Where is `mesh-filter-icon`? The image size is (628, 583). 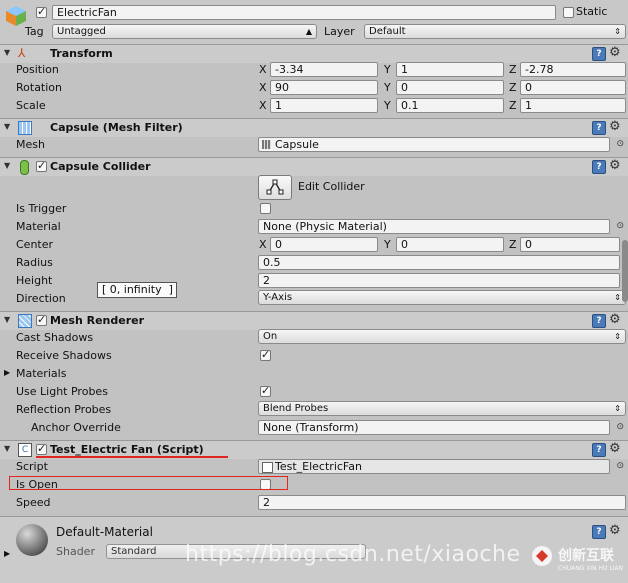
mesh-filter-icon is located at coordinates (25, 128).